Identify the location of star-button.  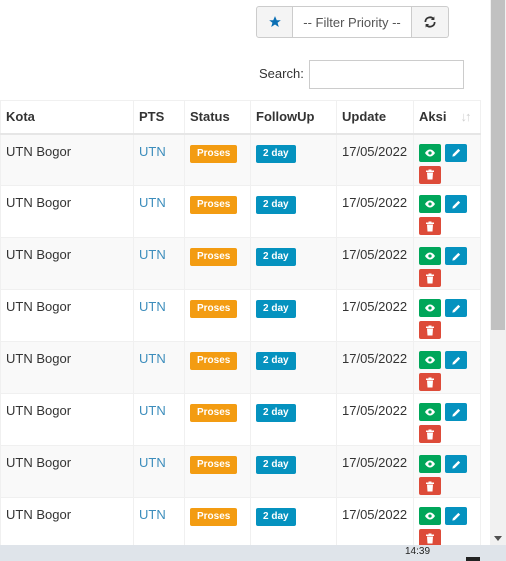
(274, 22).